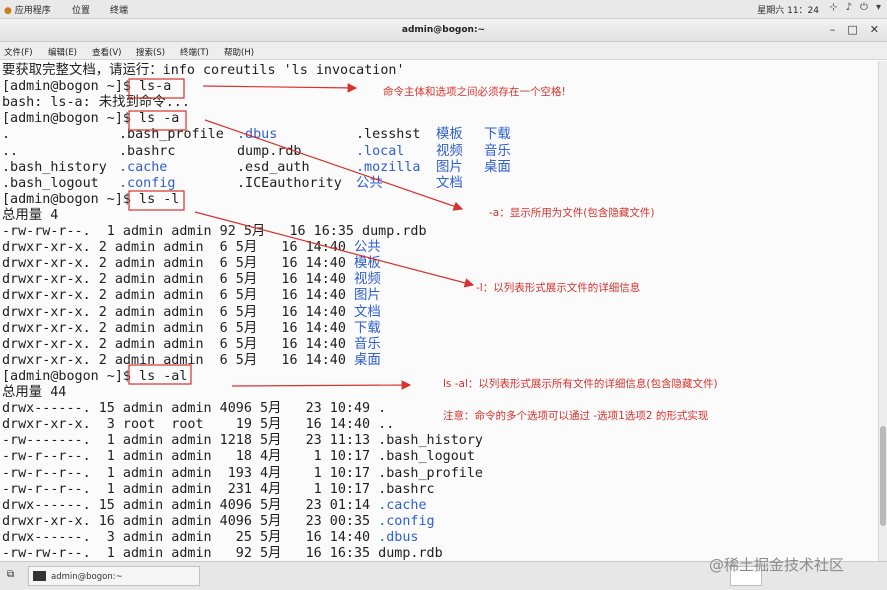 This screenshot has height=590, width=887. Describe the element at coordinates (439, 216) in the screenshot. I see `terminal-line: 总用量 4` at that location.